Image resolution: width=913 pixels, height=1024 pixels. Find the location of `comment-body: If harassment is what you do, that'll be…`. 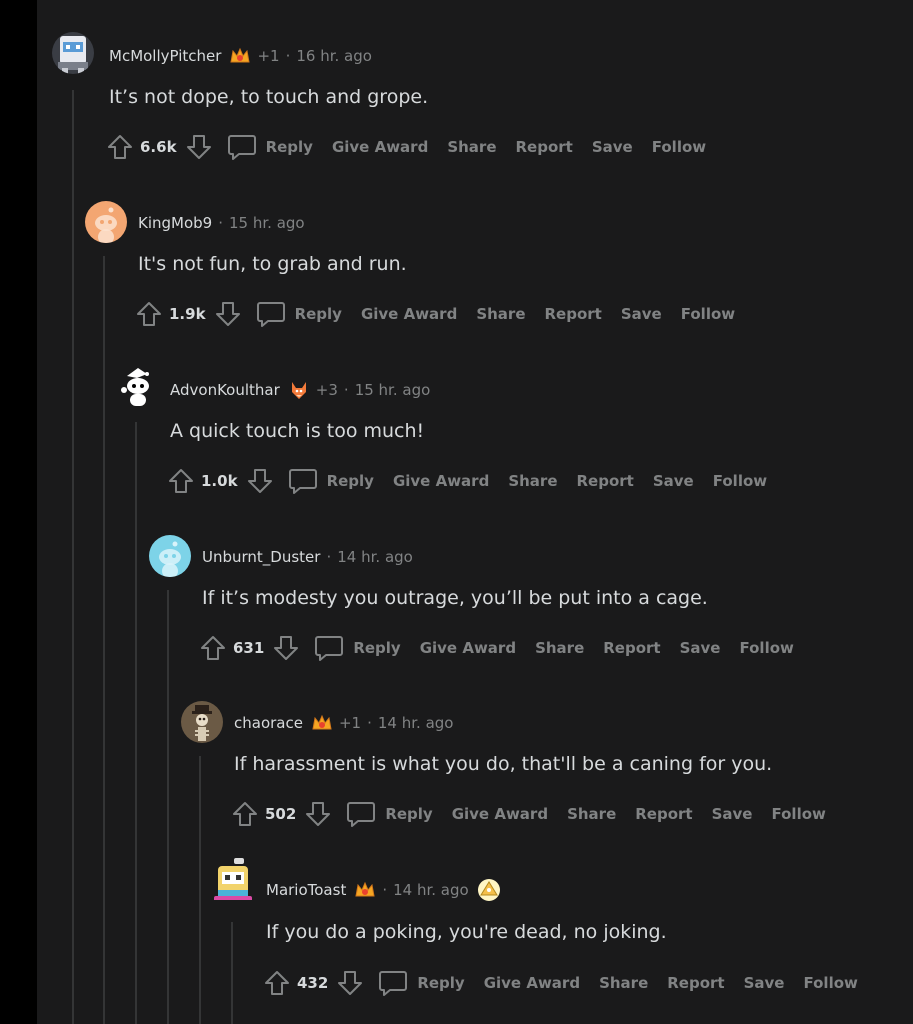

comment-body: If harassment is what you do, that'll be… is located at coordinates (503, 764).